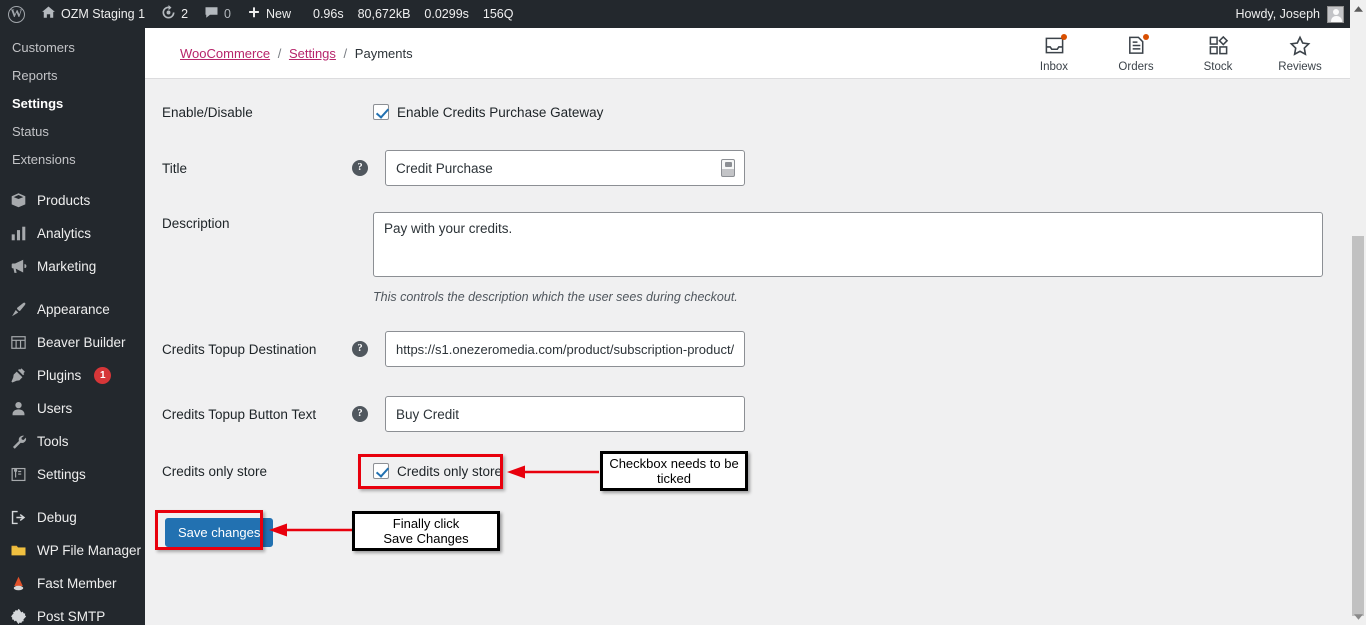 This screenshot has width=1366, height=625. I want to click on field-label-description: Description, so click(196, 223).